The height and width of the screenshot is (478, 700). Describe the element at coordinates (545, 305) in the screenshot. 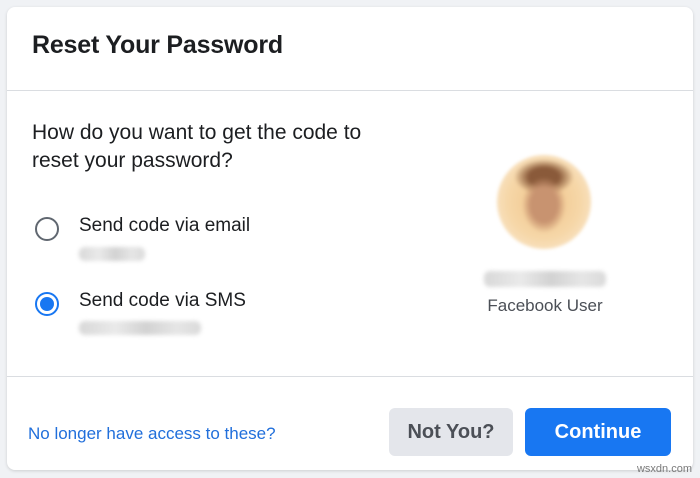

I see `user-caption: Facebook User` at that location.